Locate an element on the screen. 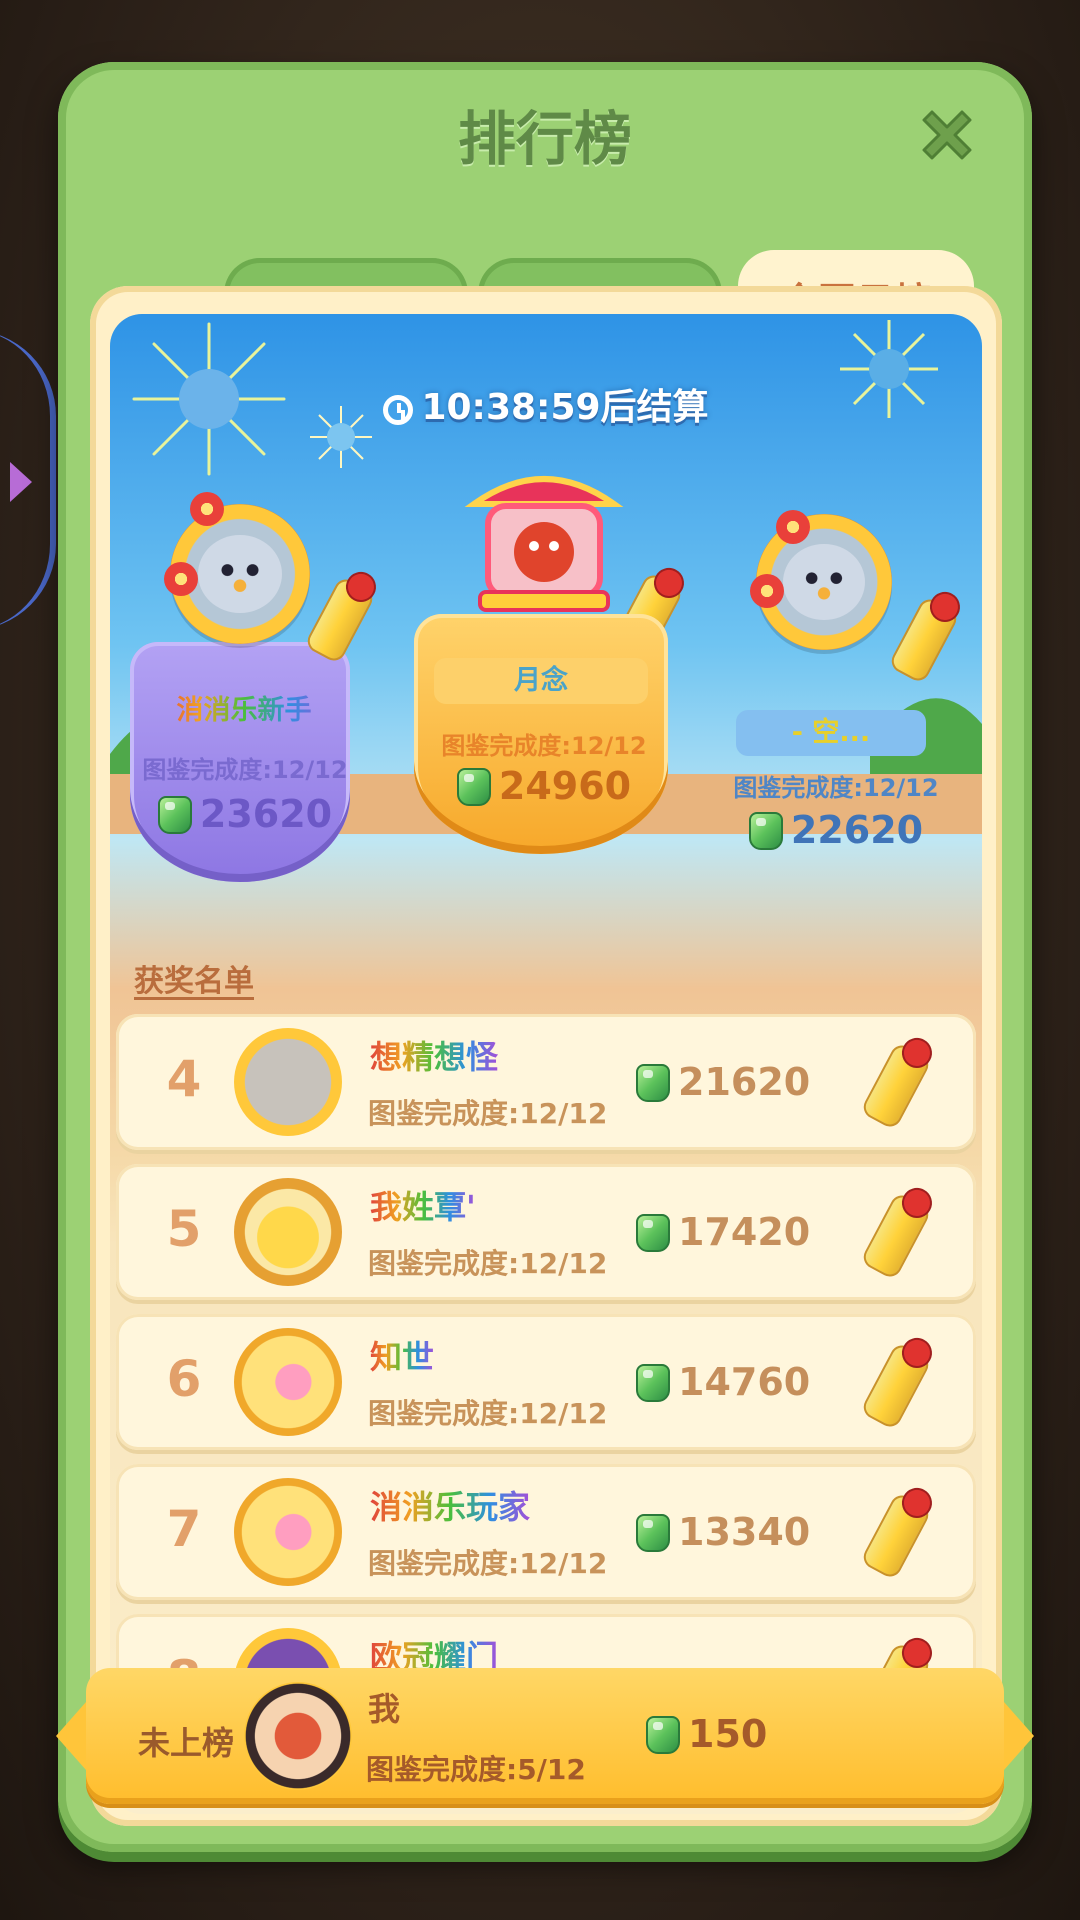  list-item: 5 我姓覃' 图鉴完成度:12/12 17420 is located at coordinates (546, 1232).